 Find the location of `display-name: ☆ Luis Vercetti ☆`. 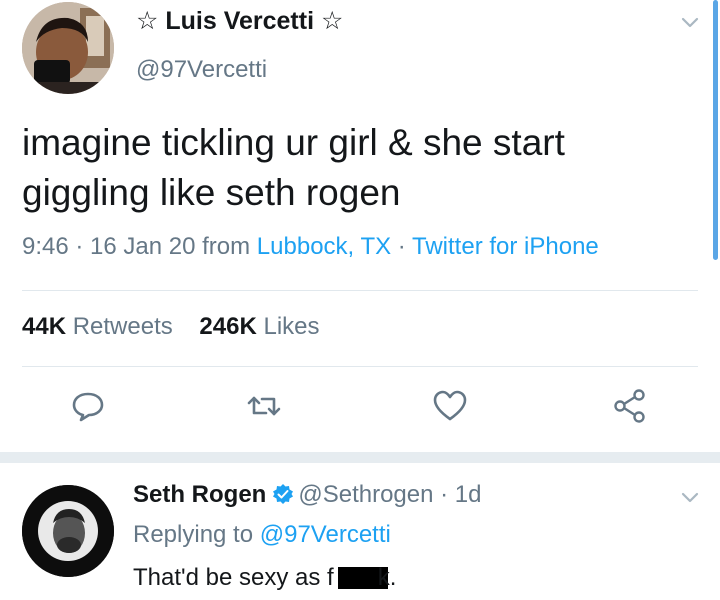

display-name: ☆ Luis Vercetti ☆ is located at coordinates (239, 21).